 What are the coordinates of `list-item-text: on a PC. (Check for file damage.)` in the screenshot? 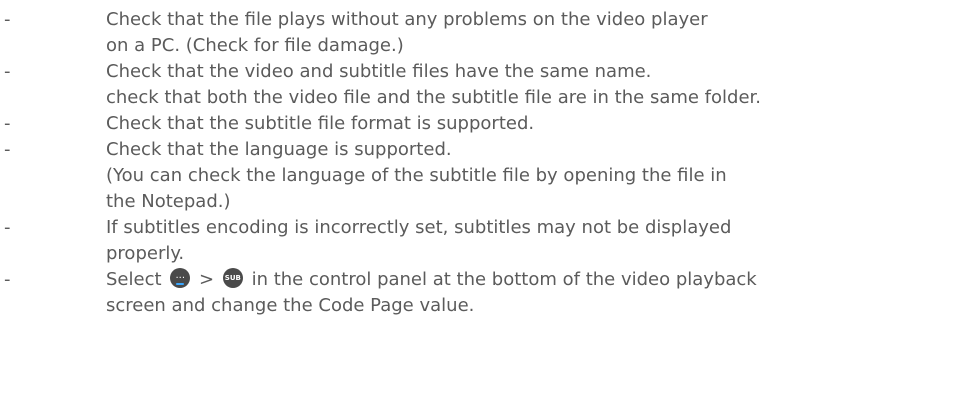 It's located at (255, 45).